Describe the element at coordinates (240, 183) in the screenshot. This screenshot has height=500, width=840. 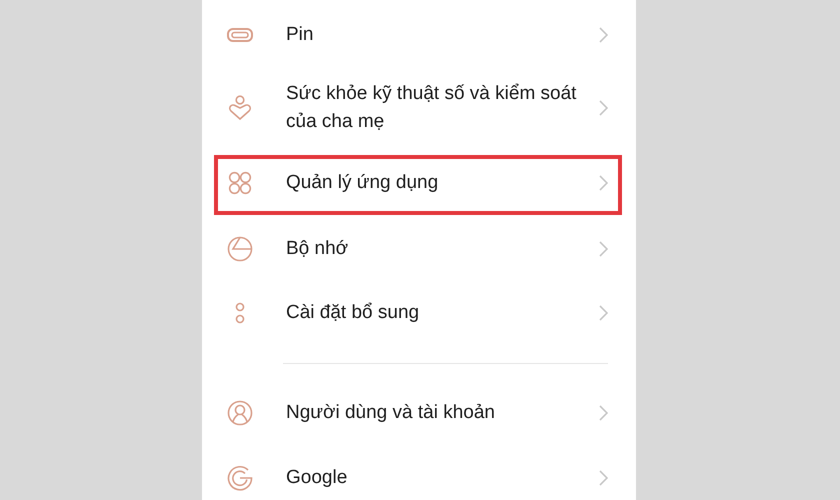
I see `four-circles-icon` at that location.